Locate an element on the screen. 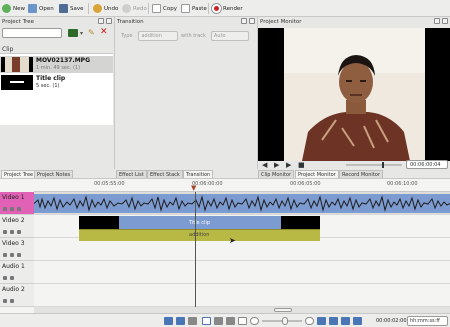 The width and height of the screenshot is (450, 327). razor-tool-icon is located at coordinates (218, 321).